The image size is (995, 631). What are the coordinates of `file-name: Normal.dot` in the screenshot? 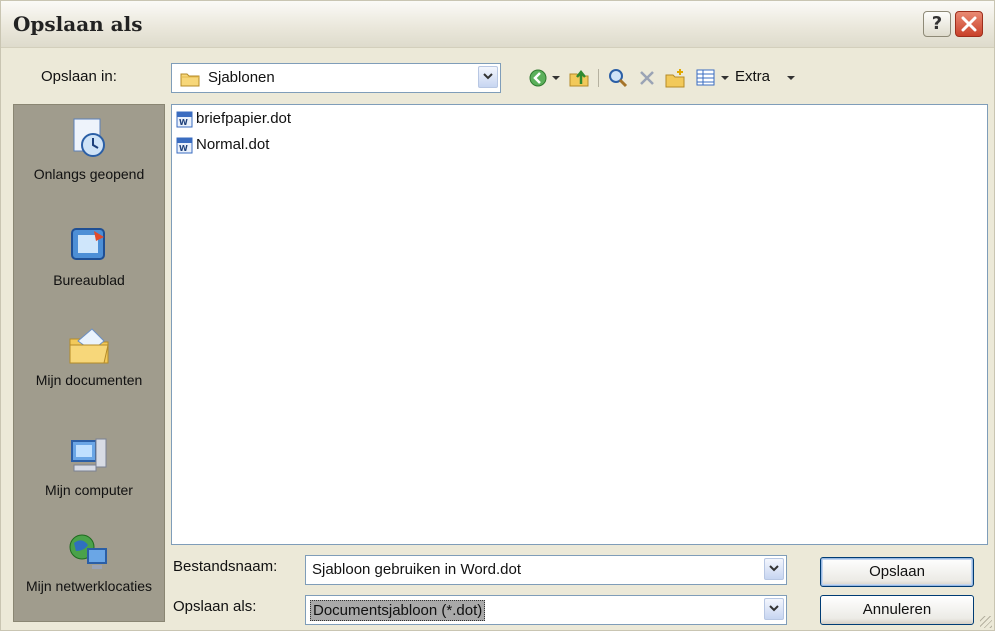 It's located at (233, 144).